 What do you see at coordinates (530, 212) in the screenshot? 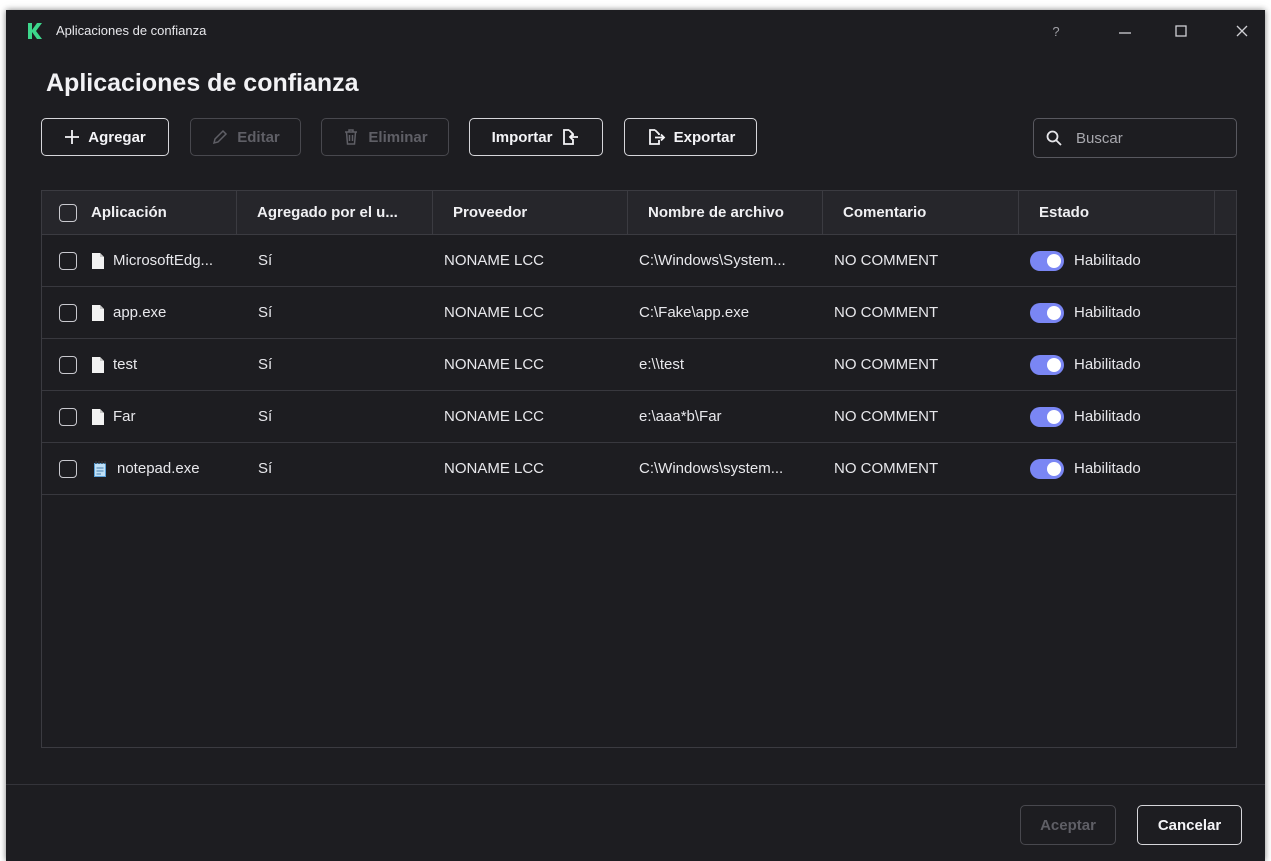
I see `column-header-vendor: Proveedor` at bounding box center [530, 212].